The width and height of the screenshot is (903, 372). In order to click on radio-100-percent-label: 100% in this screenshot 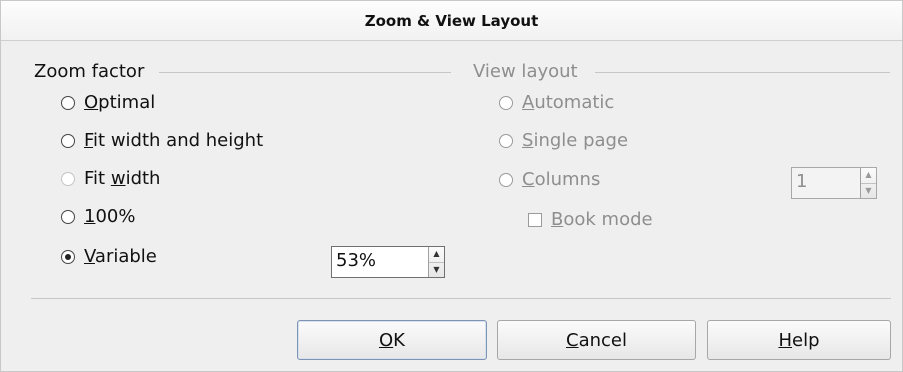, I will do `click(110, 216)`.